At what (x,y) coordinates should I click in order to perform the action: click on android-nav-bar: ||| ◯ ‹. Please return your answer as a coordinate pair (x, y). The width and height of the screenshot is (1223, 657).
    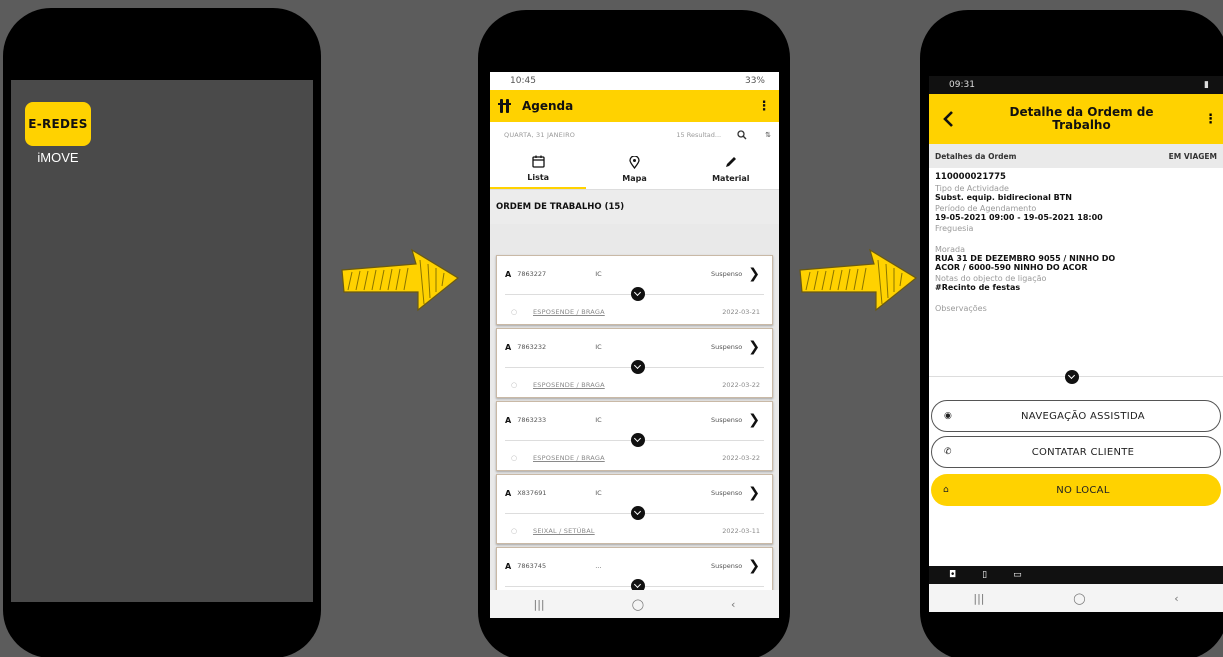
    Looking at the image, I should click on (634, 604).